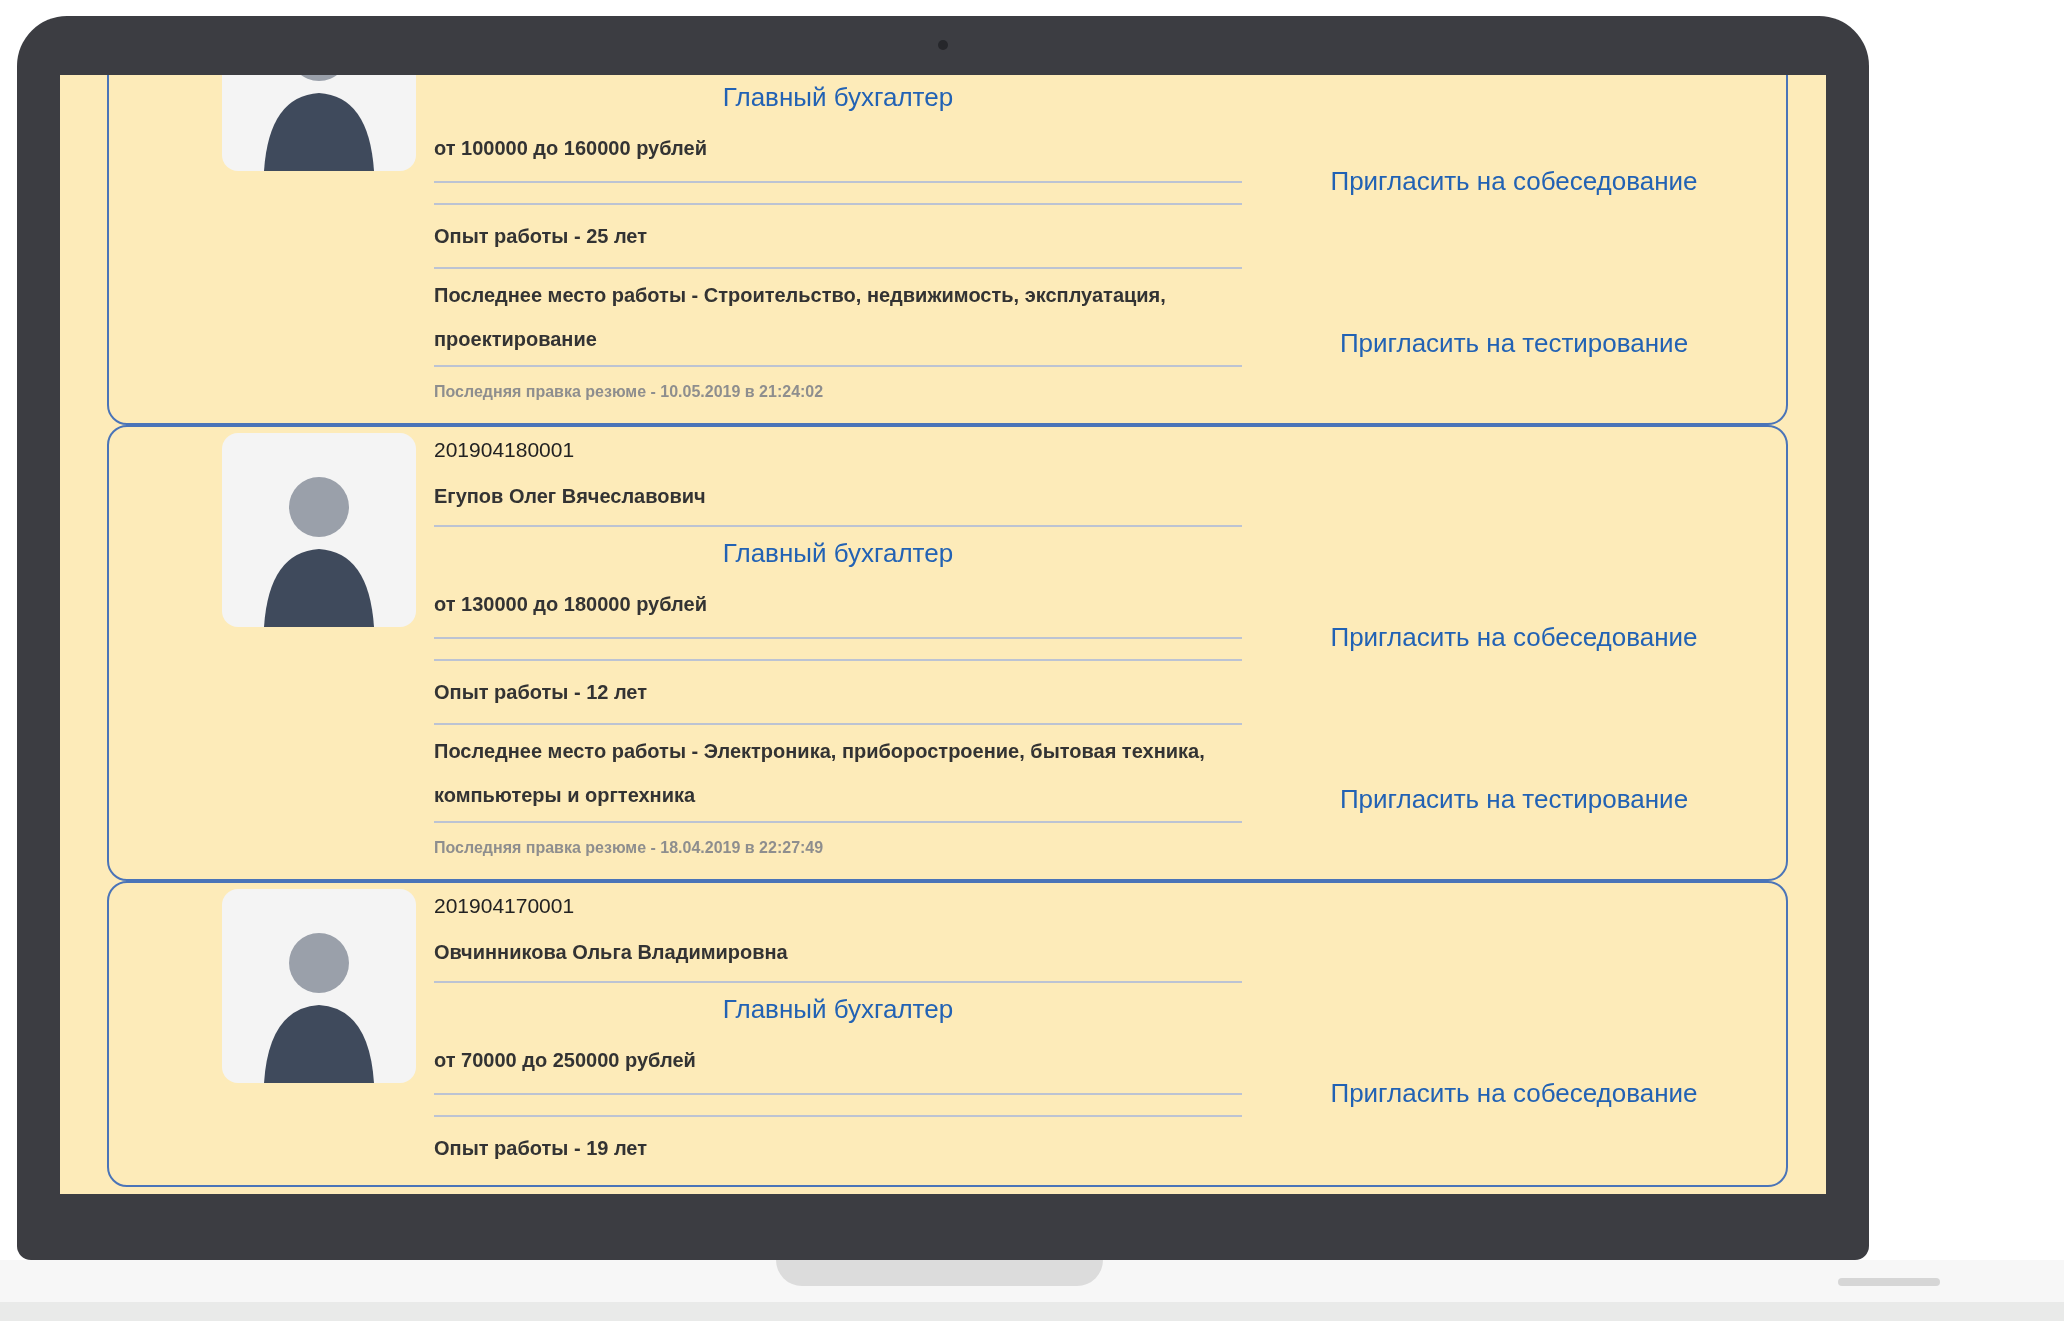  What do you see at coordinates (629, 392) in the screenshot?
I see `edit-date-text: Последняя правка резюме - 10.05.2019 в 21:24:02` at bounding box center [629, 392].